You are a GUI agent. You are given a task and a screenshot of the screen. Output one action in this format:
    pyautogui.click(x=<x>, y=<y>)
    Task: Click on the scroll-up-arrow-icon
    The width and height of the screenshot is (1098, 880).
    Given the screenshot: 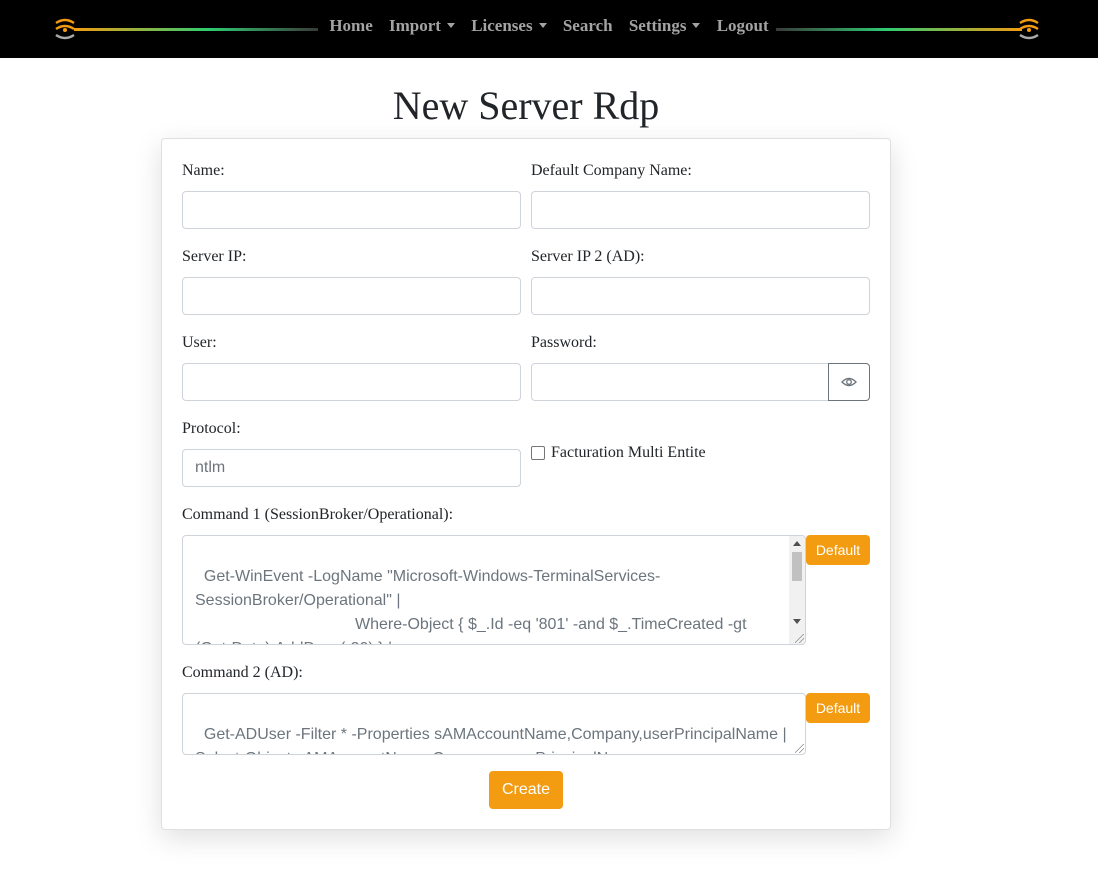 What is the action you would take?
    pyautogui.click(x=797, y=543)
    